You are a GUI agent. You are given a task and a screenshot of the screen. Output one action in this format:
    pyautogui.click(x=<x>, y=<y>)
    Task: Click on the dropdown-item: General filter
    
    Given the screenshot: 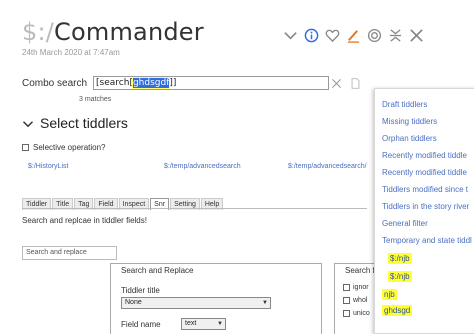 What is the action you would take?
    pyautogui.click(x=405, y=223)
    